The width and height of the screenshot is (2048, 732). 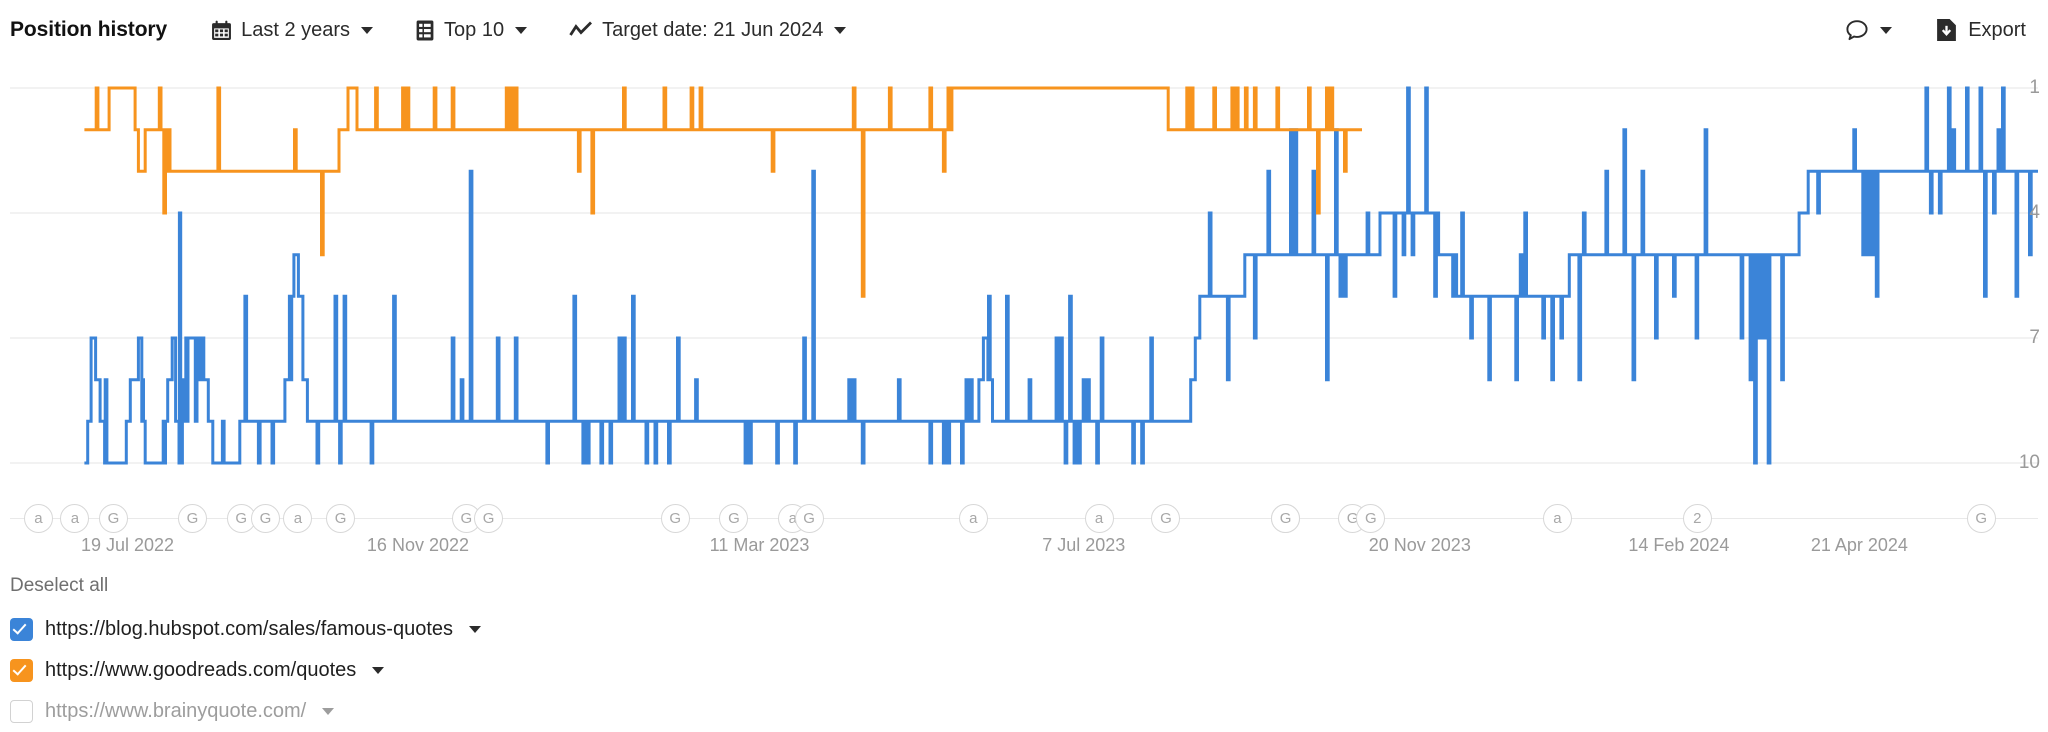 I want to click on x-axis-date-label: 21 Apr 2024, so click(x=1859, y=545).